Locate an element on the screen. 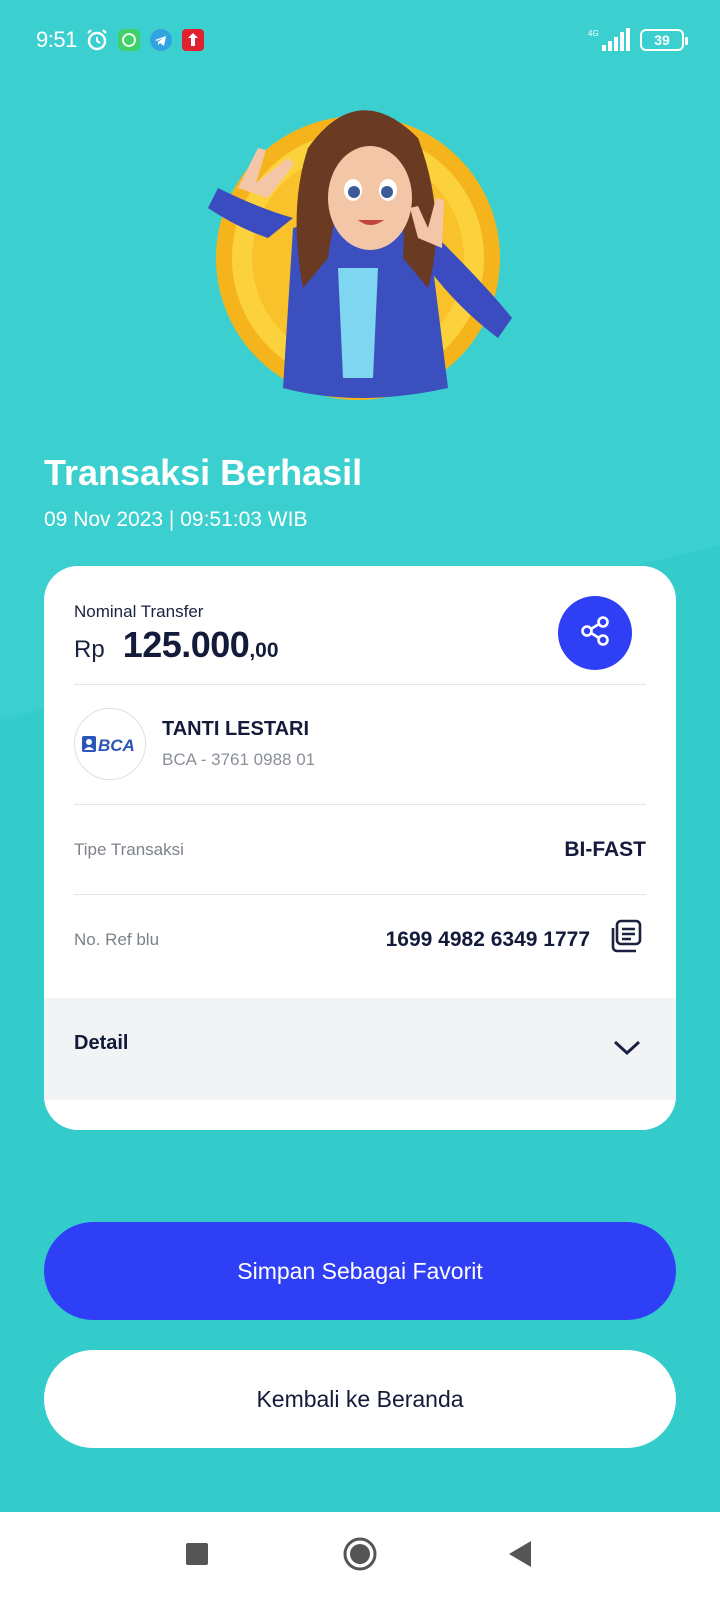  status-left: 9:51 is located at coordinates (120, 40).